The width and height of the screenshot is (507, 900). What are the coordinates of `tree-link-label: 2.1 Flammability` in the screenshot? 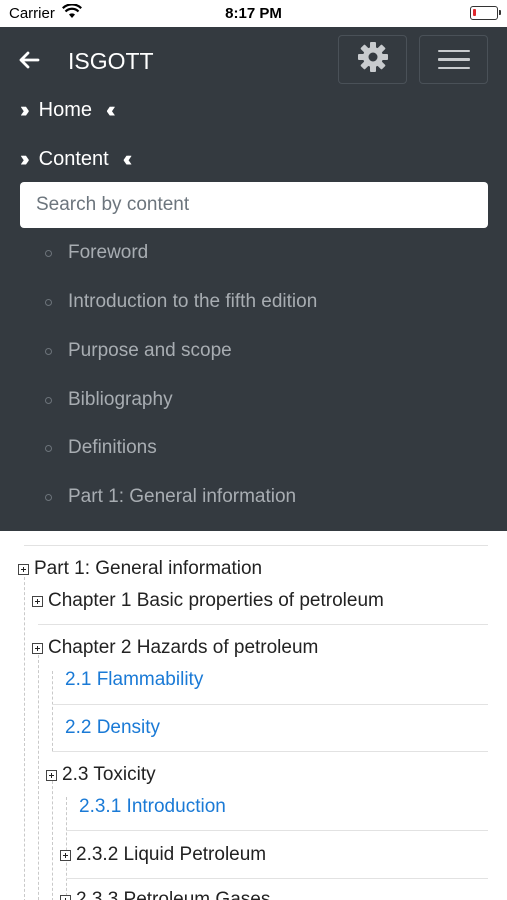 It's located at (134, 679).